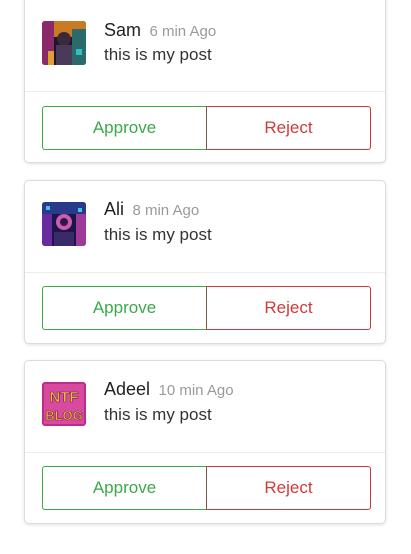  I want to click on author-name: Adeel, so click(127, 389).